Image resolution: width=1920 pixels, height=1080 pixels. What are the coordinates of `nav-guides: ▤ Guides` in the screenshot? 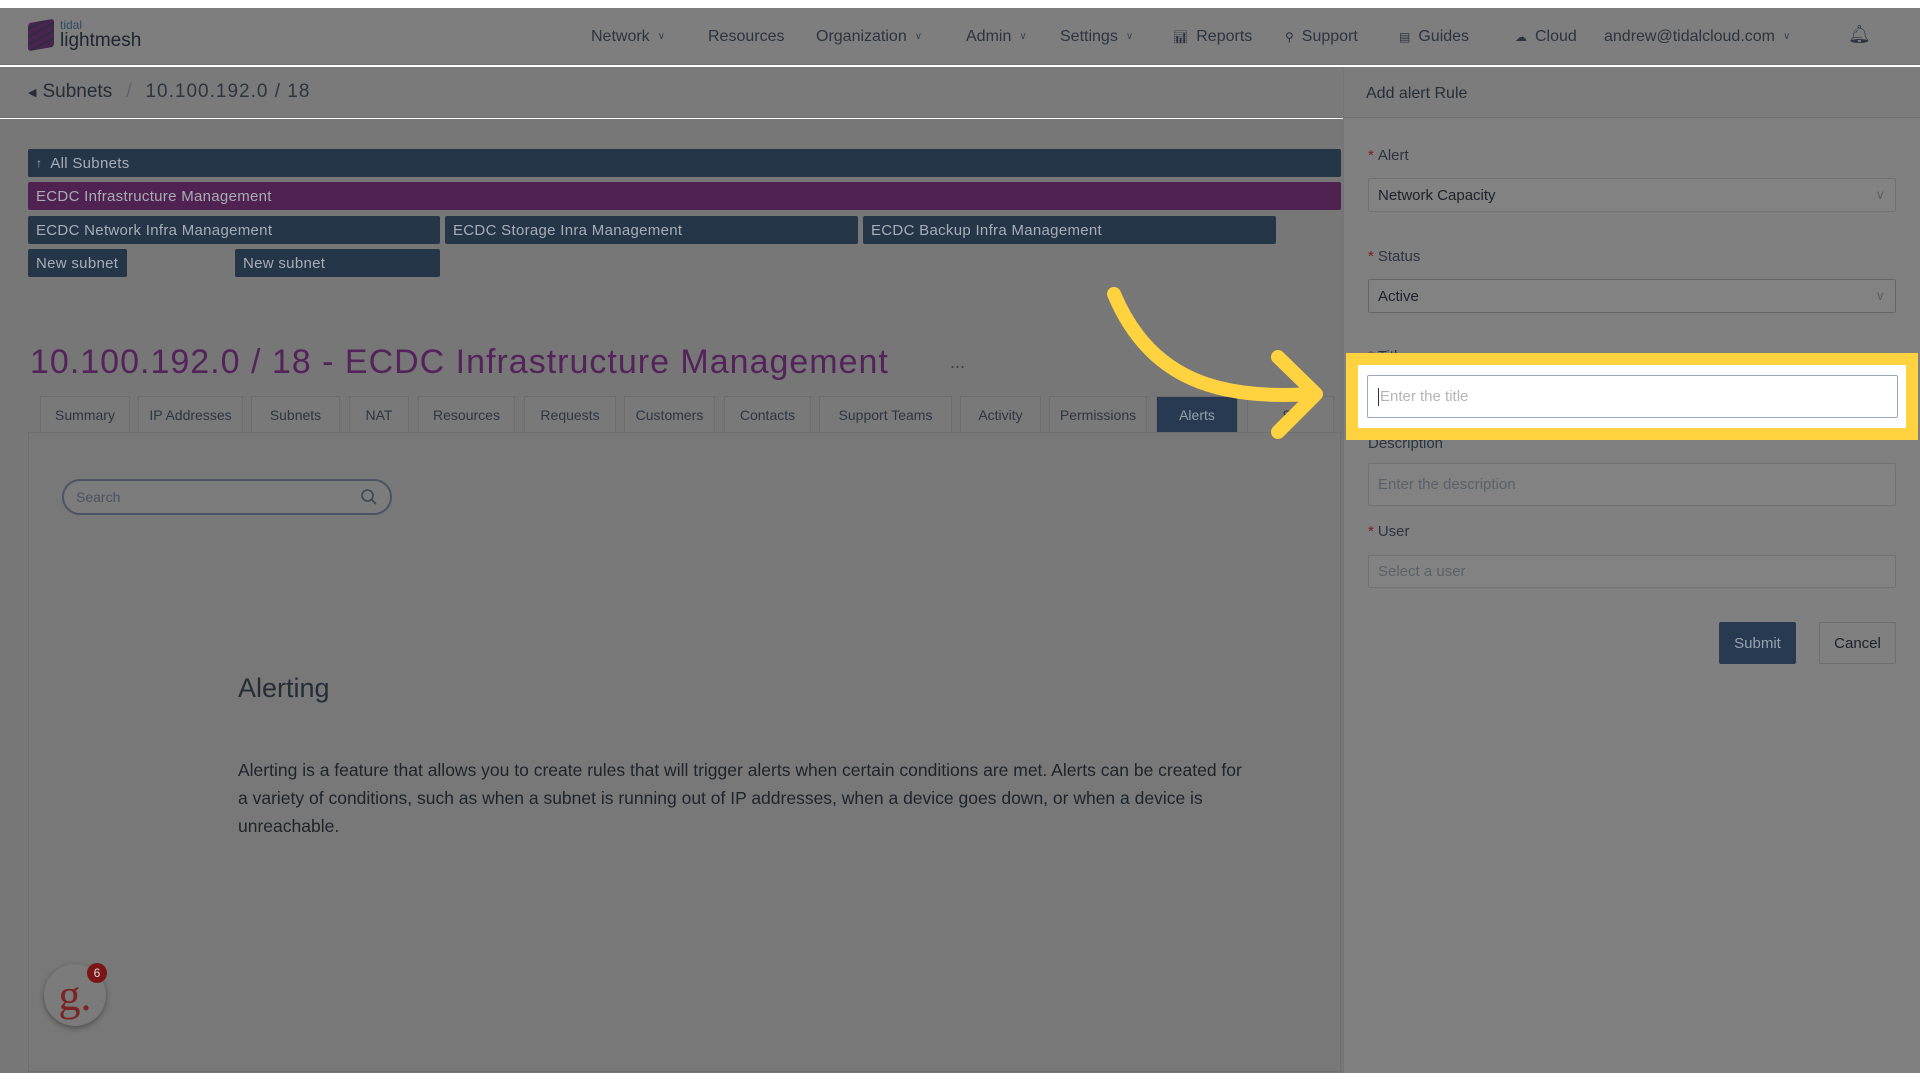 It's located at (1434, 36).